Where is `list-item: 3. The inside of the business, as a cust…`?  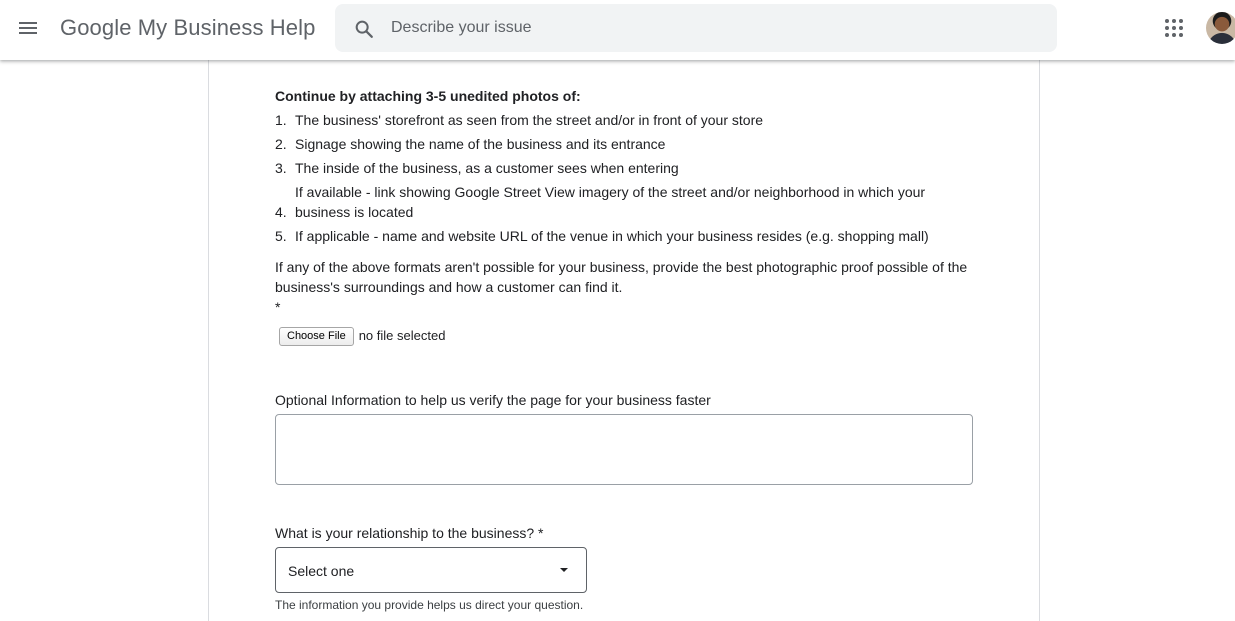 list-item: 3. The inside of the business, as a cust… is located at coordinates (625, 168).